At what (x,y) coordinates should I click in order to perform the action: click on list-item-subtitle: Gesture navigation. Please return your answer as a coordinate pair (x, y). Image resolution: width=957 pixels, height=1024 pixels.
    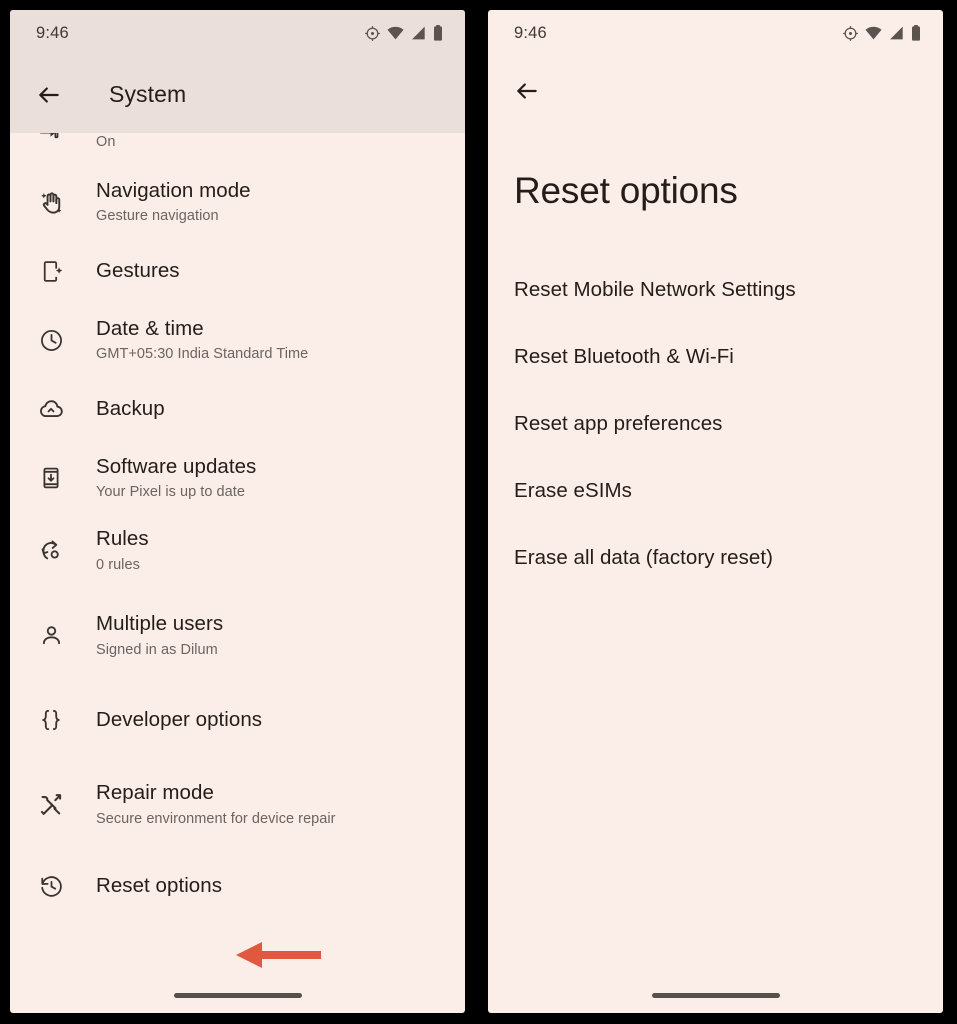
    Looking at the image, I should click on (157, 216).